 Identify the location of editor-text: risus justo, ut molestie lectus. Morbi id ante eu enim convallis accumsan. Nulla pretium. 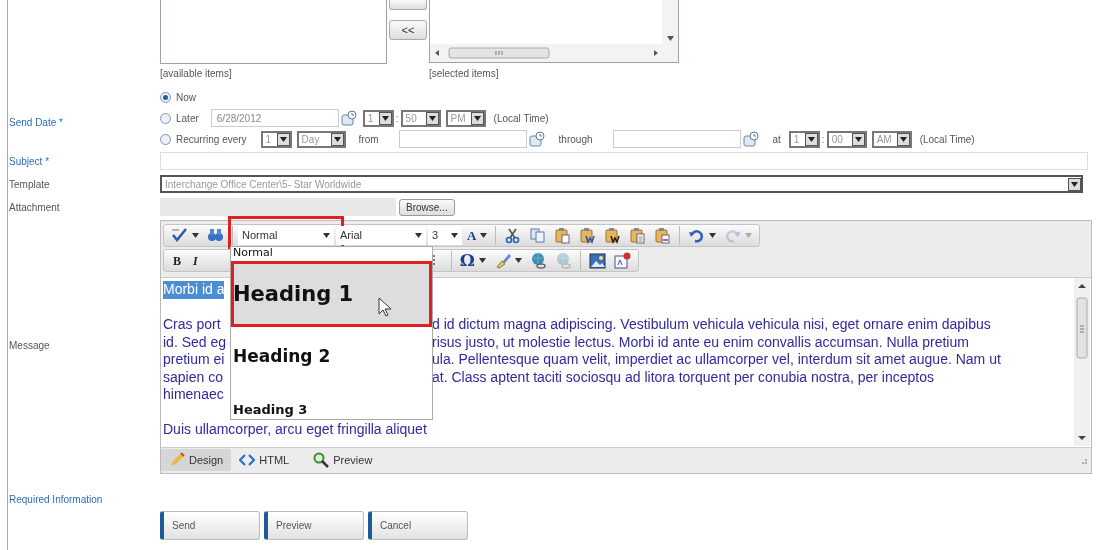
(700, 342).